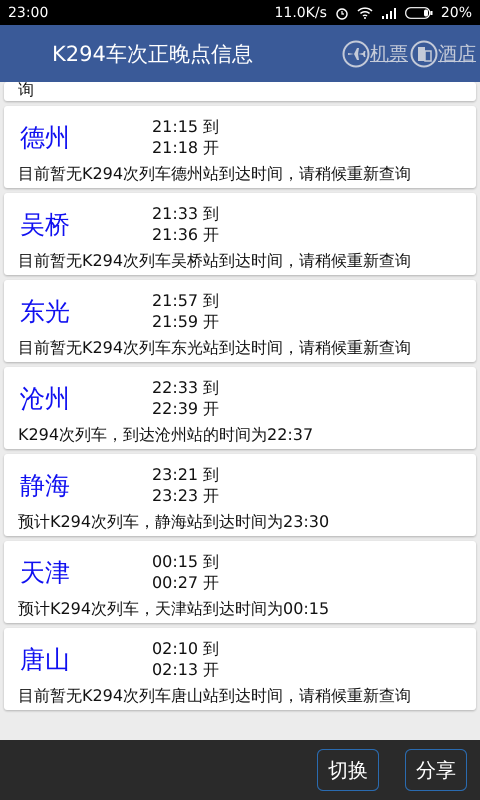  Describe the element at coordinates (186, 474) in the screenshot. I see `arrival-time: 23:21 到` at that location.